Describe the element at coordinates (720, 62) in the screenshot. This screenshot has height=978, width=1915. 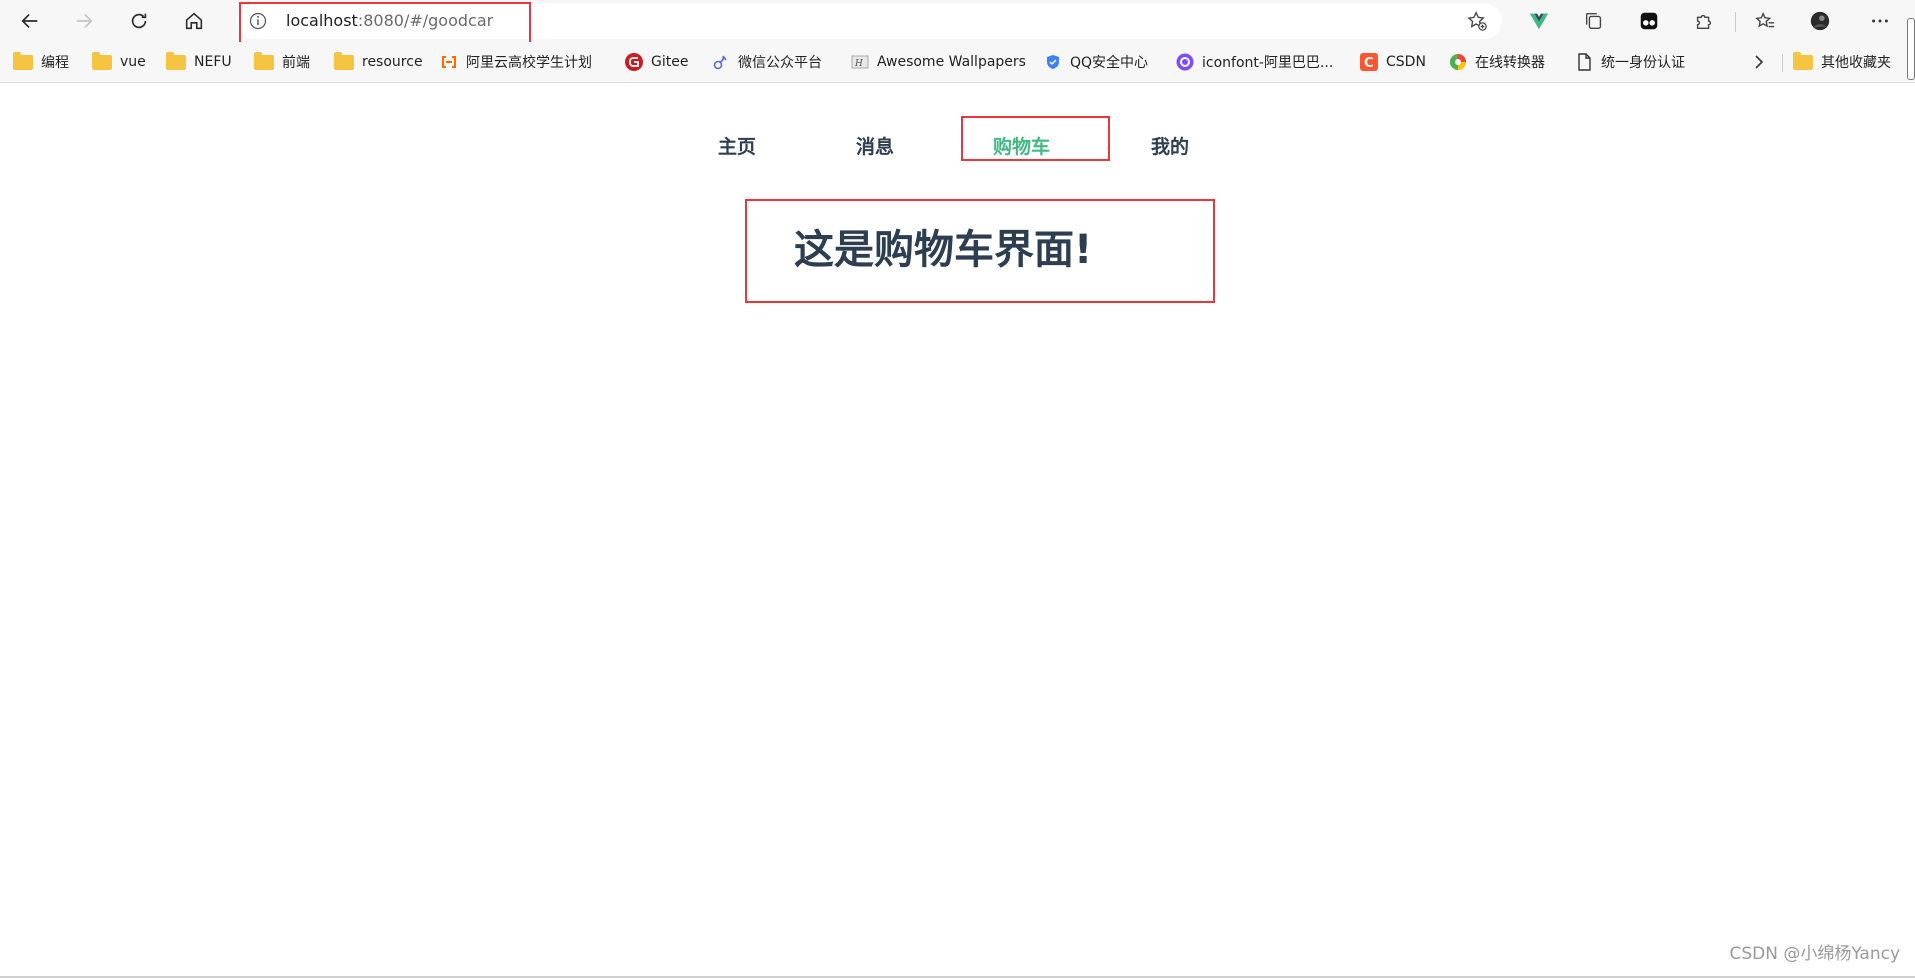
I see `wechat-mp-icon` at that location.